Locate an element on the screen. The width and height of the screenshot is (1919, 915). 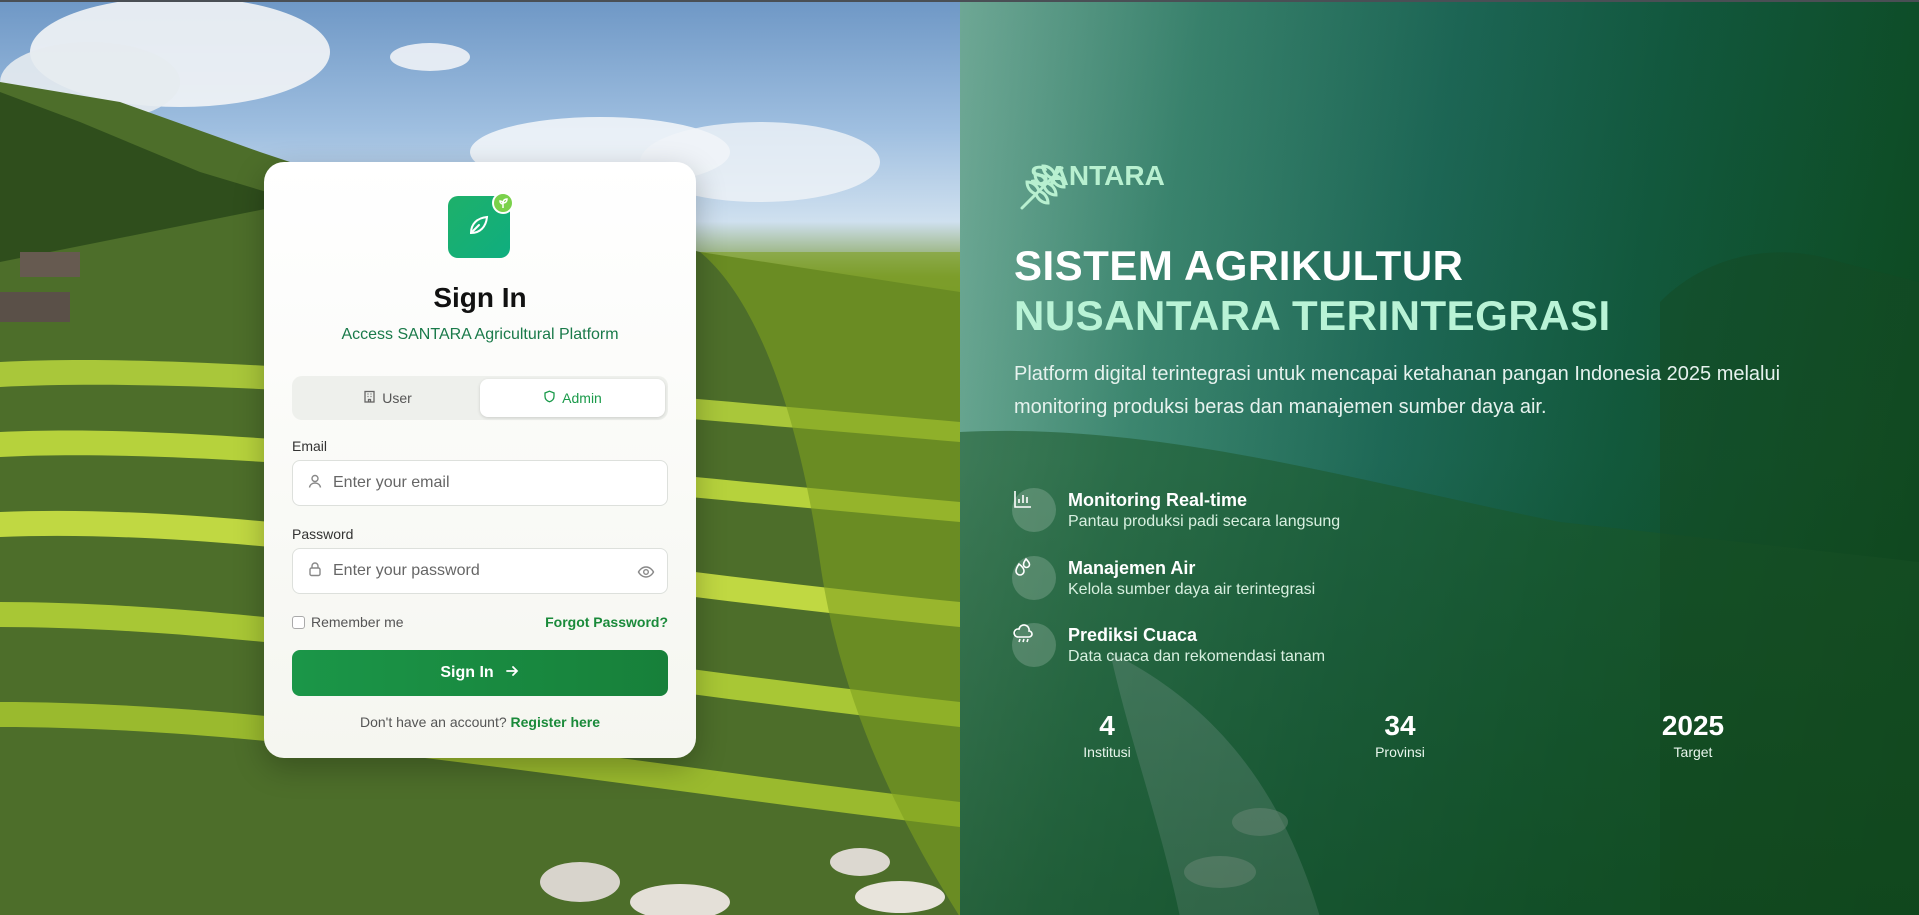
feature-title: Manajemen Air is located at coordinates (1132, 567).